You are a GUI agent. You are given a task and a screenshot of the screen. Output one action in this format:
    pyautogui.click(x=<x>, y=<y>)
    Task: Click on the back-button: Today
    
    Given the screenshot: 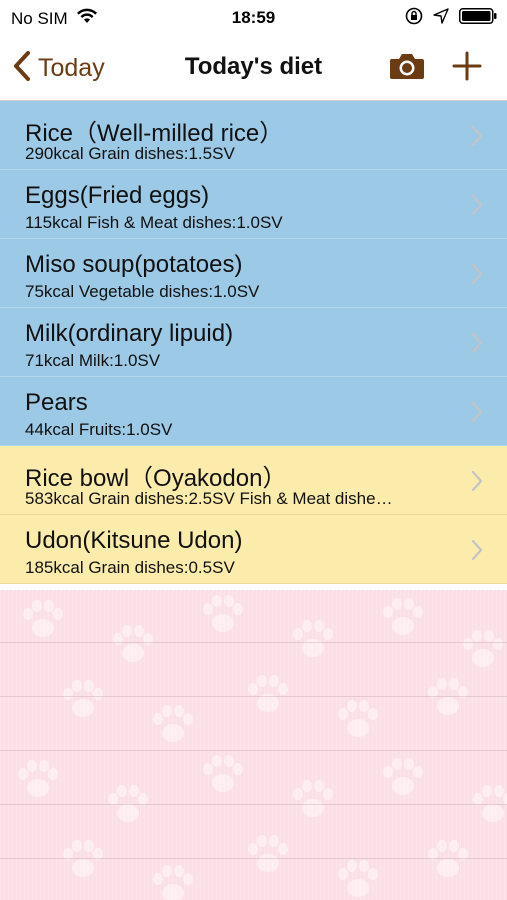 What is the action you would take?
    pyautogui.click(x=58, y=68)
    